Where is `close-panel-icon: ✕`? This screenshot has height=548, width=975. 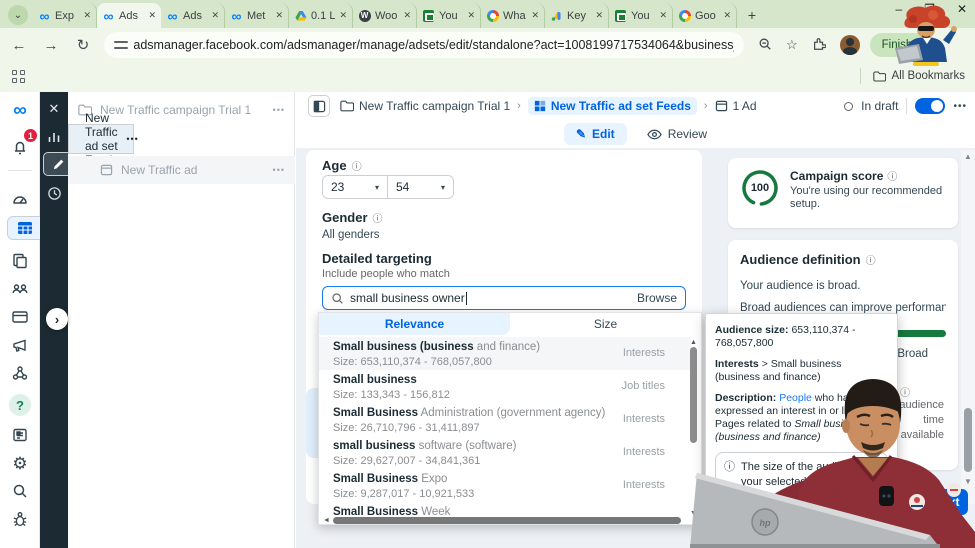 close-panel-icon: ✕ is located at coordinates (54, 109).